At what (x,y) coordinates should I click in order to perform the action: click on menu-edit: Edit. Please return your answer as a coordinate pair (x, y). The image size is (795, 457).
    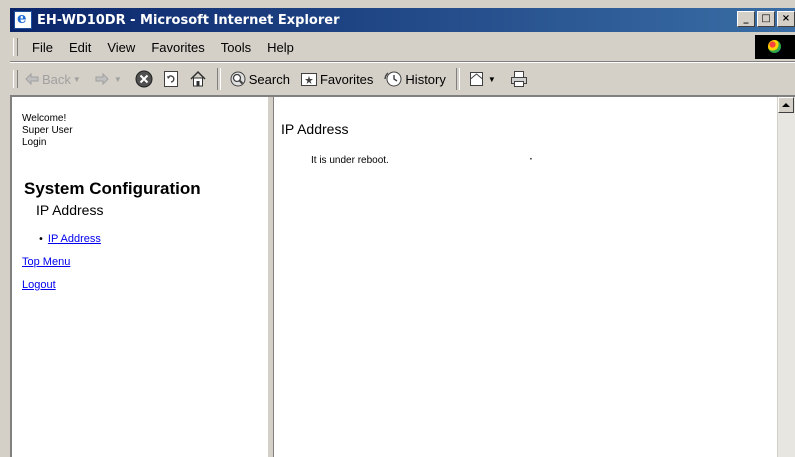
    Looking at the image, I should click on (80, 47).